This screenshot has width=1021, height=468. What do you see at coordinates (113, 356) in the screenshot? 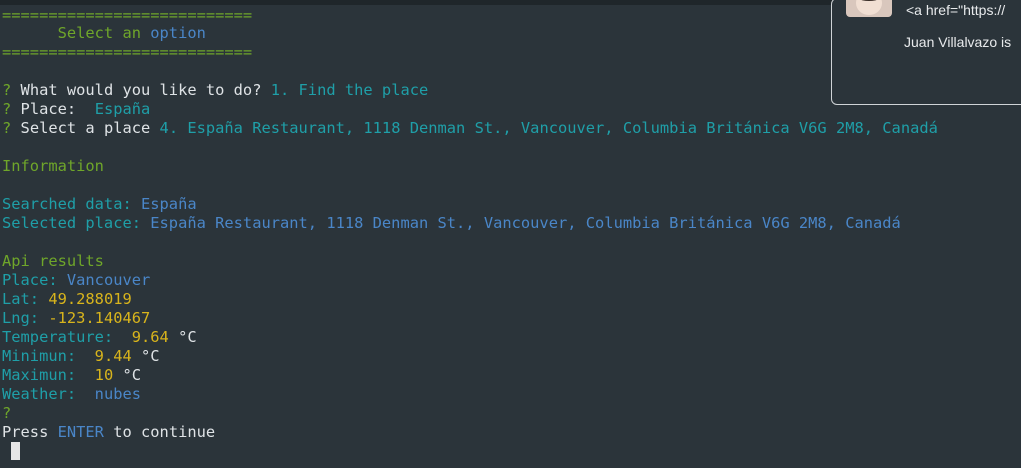
I see `result-minimum-value: 9.44` at bounding box center [113, 356].